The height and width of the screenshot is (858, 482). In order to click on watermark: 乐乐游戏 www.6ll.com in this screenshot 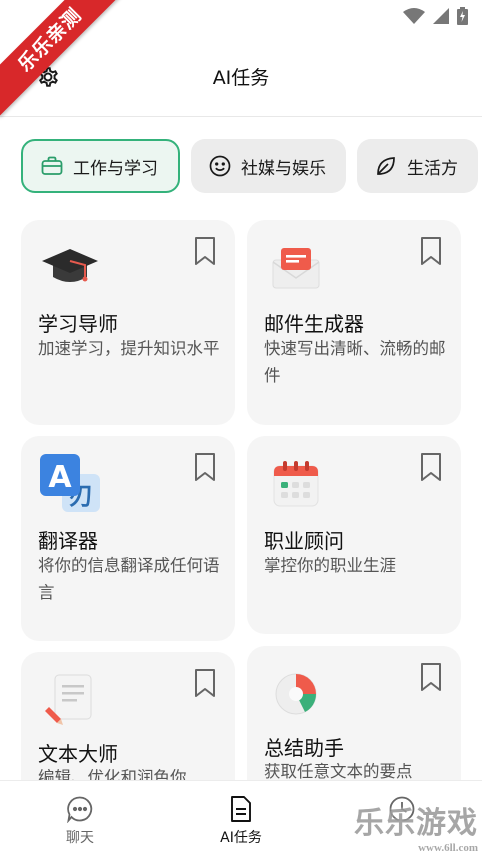, I will do `click(416, 826)`.